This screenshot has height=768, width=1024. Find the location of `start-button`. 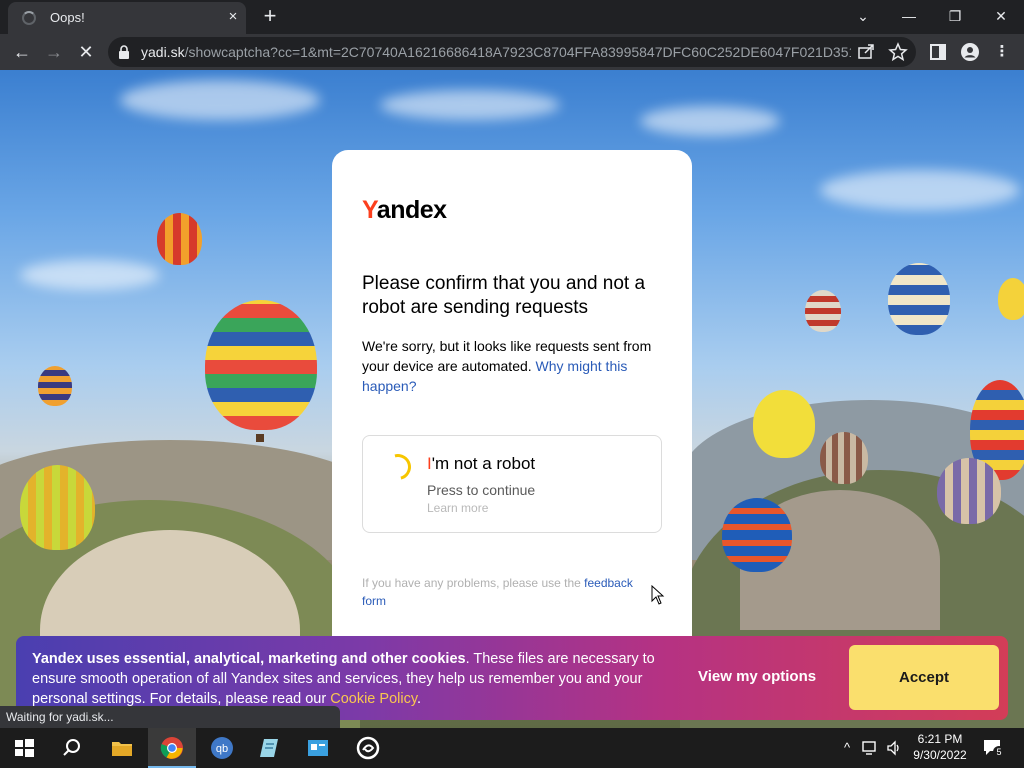

start-button is located at coordinates (24, 748).